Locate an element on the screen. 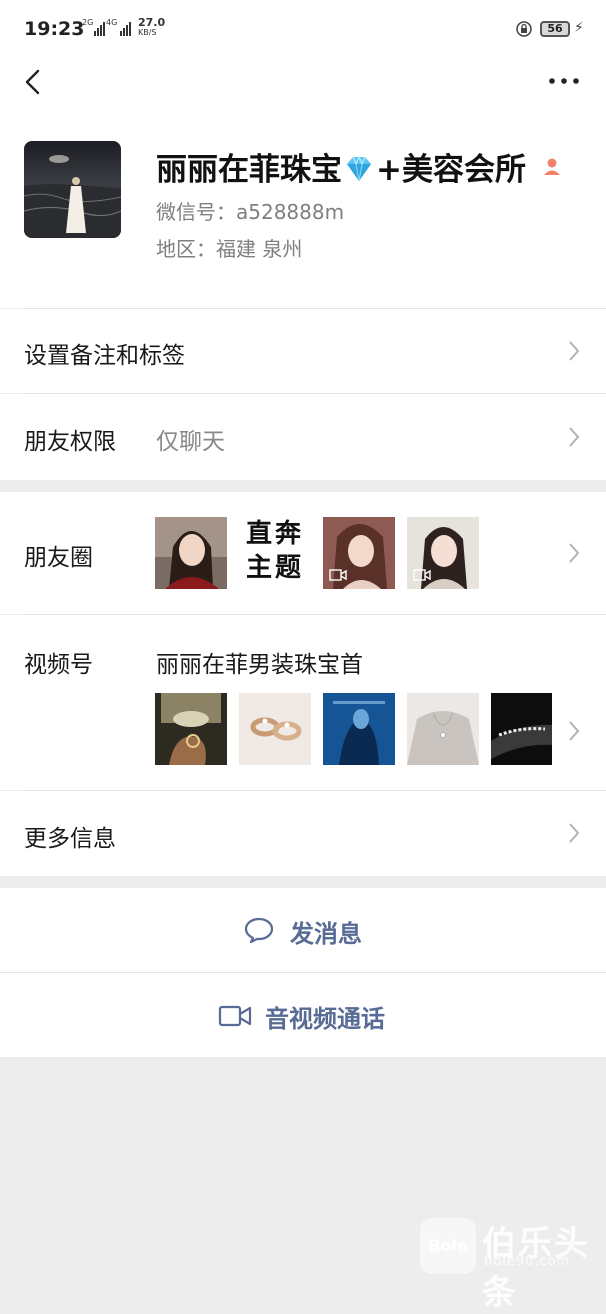 The width and height of the screenshot is (606, 1314). channels-name: 丽丽在菲男装珠宝首 is located at coordinates (259, 665).